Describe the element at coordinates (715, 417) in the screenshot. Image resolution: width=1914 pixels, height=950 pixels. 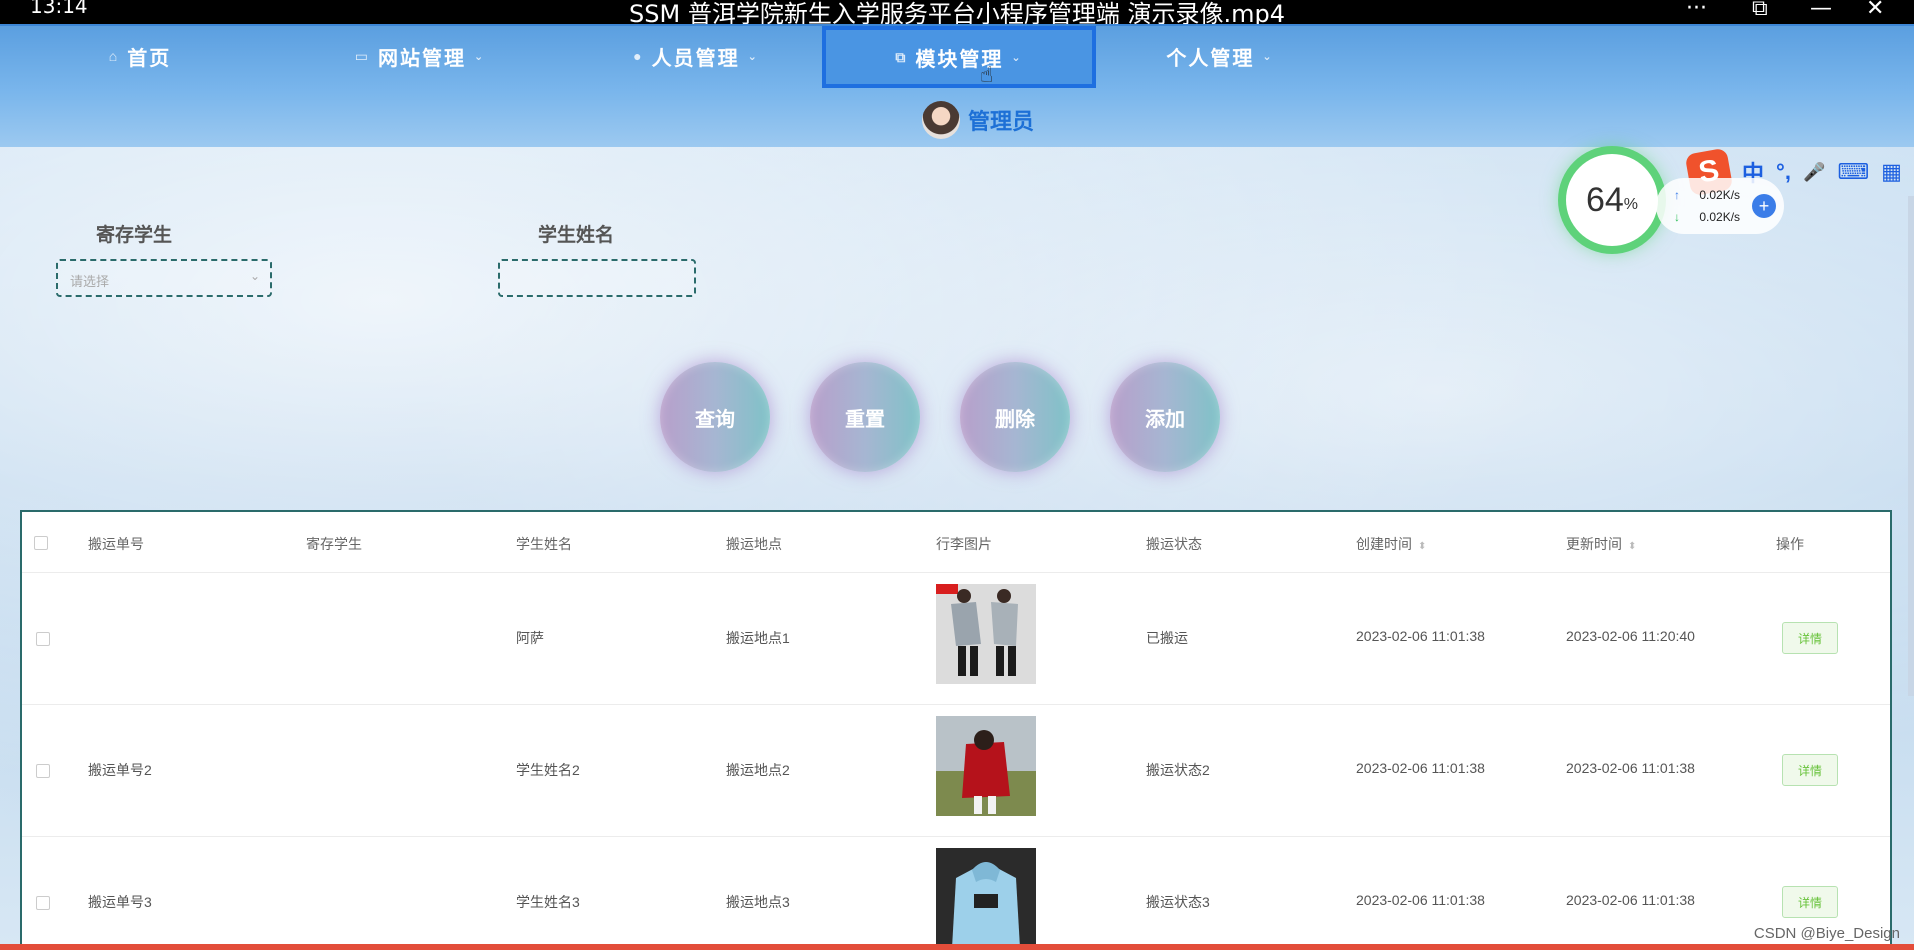
I see `query-button: 查询` at that location.